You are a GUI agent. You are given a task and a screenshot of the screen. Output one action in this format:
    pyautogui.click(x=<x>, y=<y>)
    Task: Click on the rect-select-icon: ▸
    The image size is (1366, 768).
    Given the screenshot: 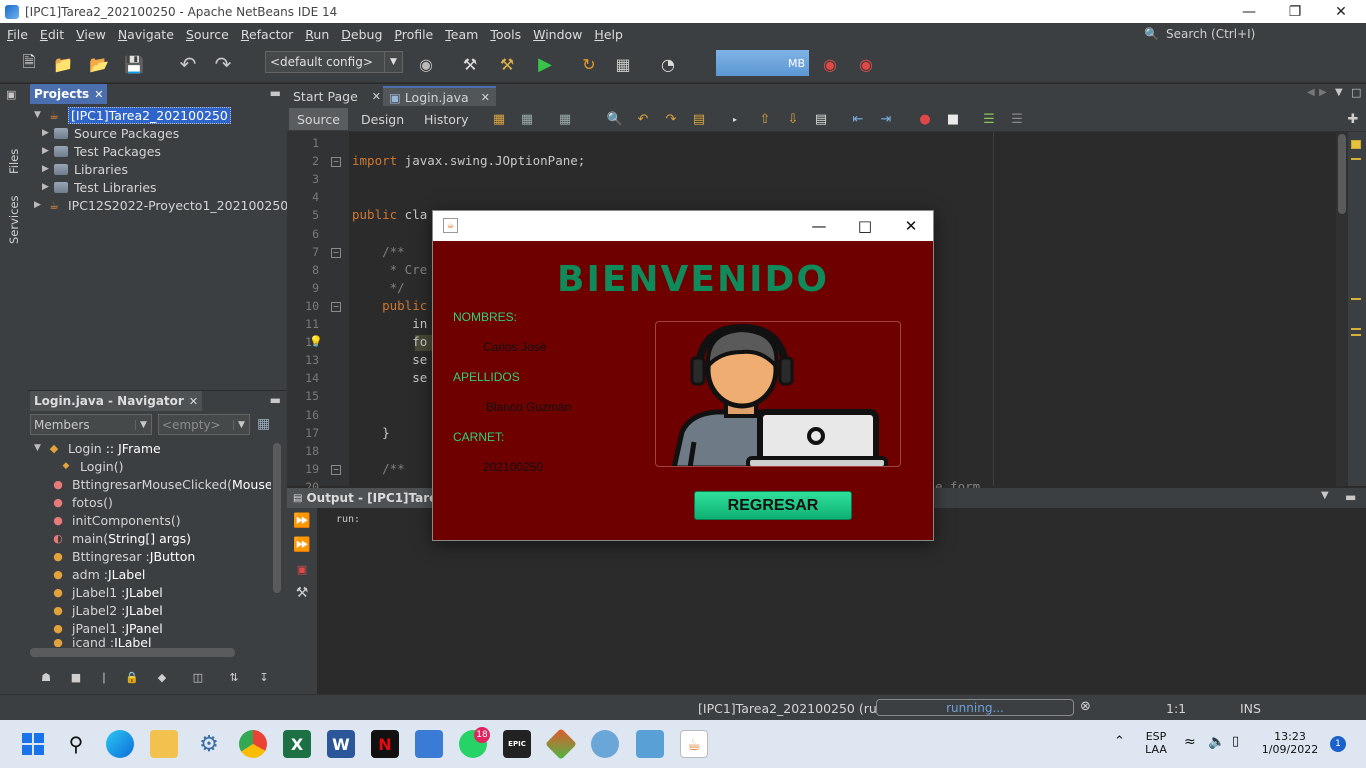 What is the action you would take?
    pyautogui.click(x=735, y=119)
    